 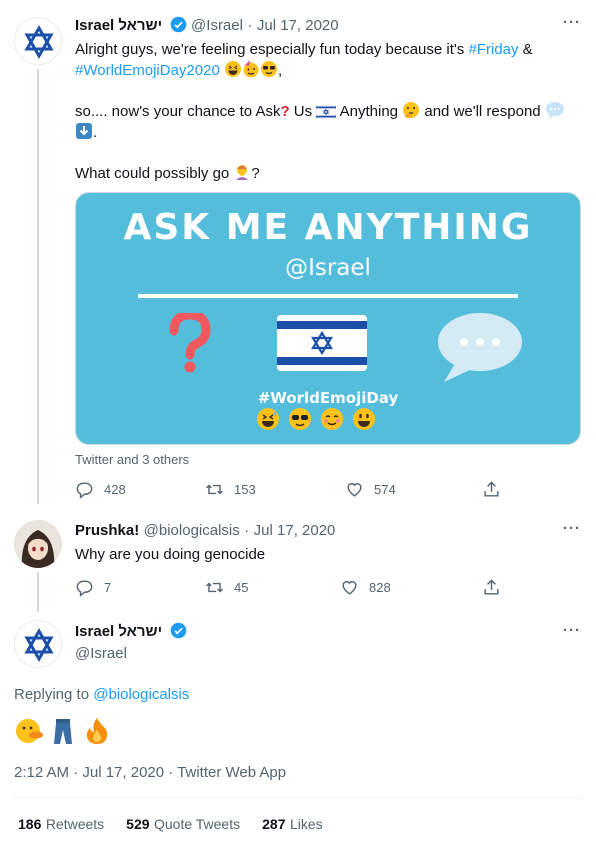 What do you see at coordinates (100, 489) in the screenshot?
I see `reply-action: 428` at bounding box center [100, 489].